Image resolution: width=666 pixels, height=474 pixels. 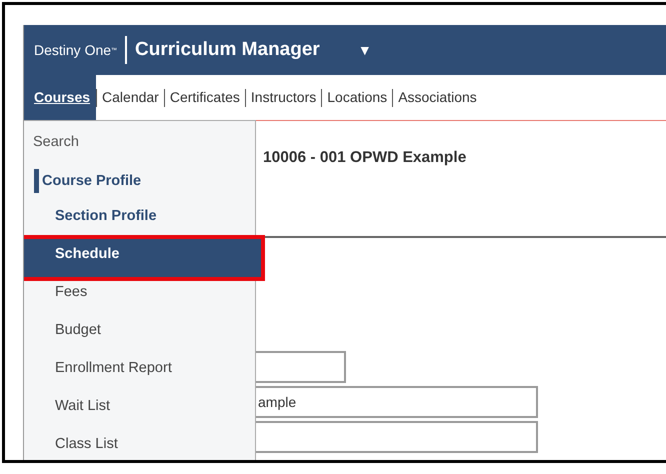 What do you see at coordinates (139, 334) in the screenshot?
I see `menu-item: Budget` at bounding box center [139, 334].